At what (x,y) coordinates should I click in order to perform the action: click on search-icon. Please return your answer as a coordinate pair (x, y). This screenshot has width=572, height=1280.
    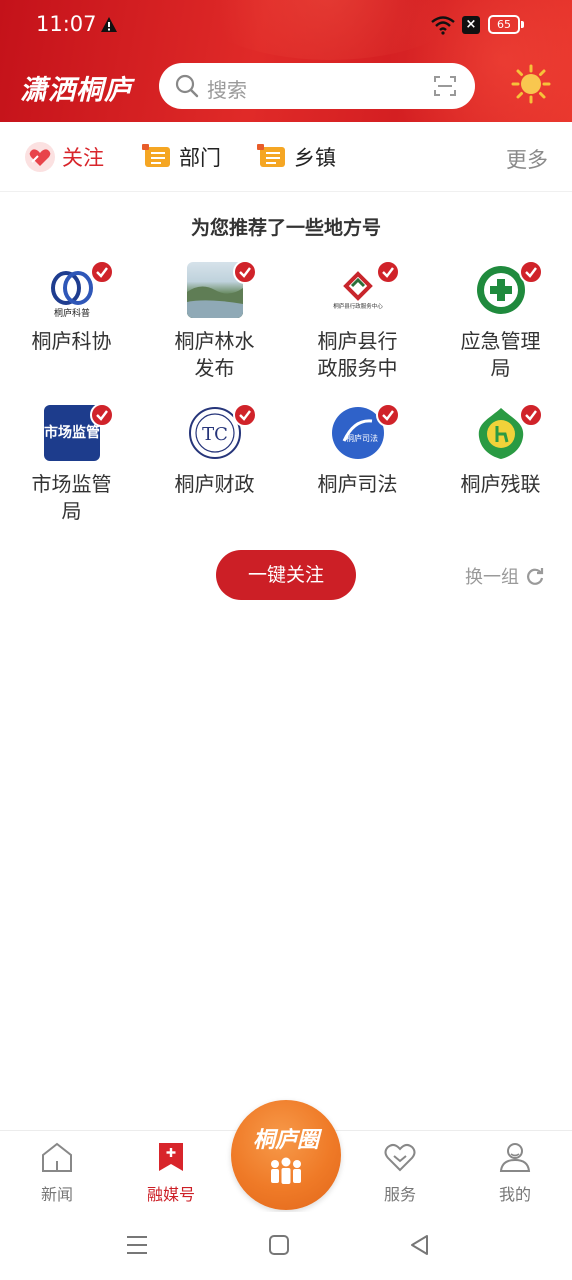
    Looking at the image, I should click on (187, 86).